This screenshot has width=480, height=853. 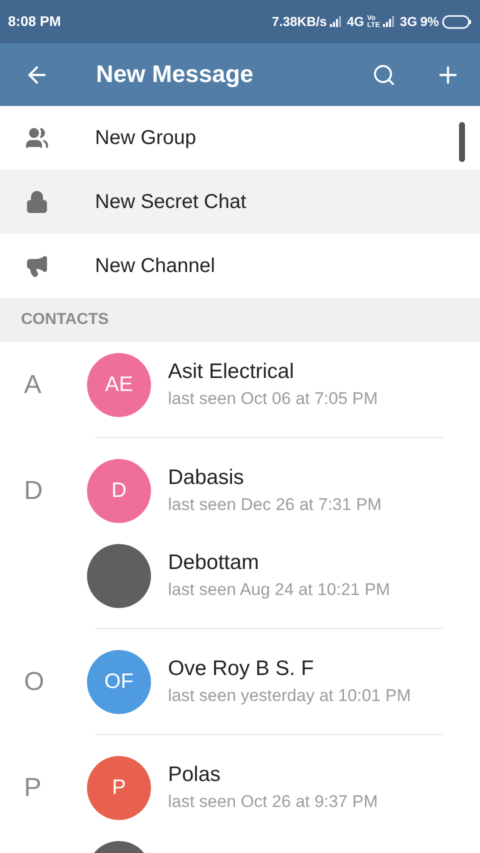 I want to click on menu-item: New Secret Chat, so click(x=240, y=202).